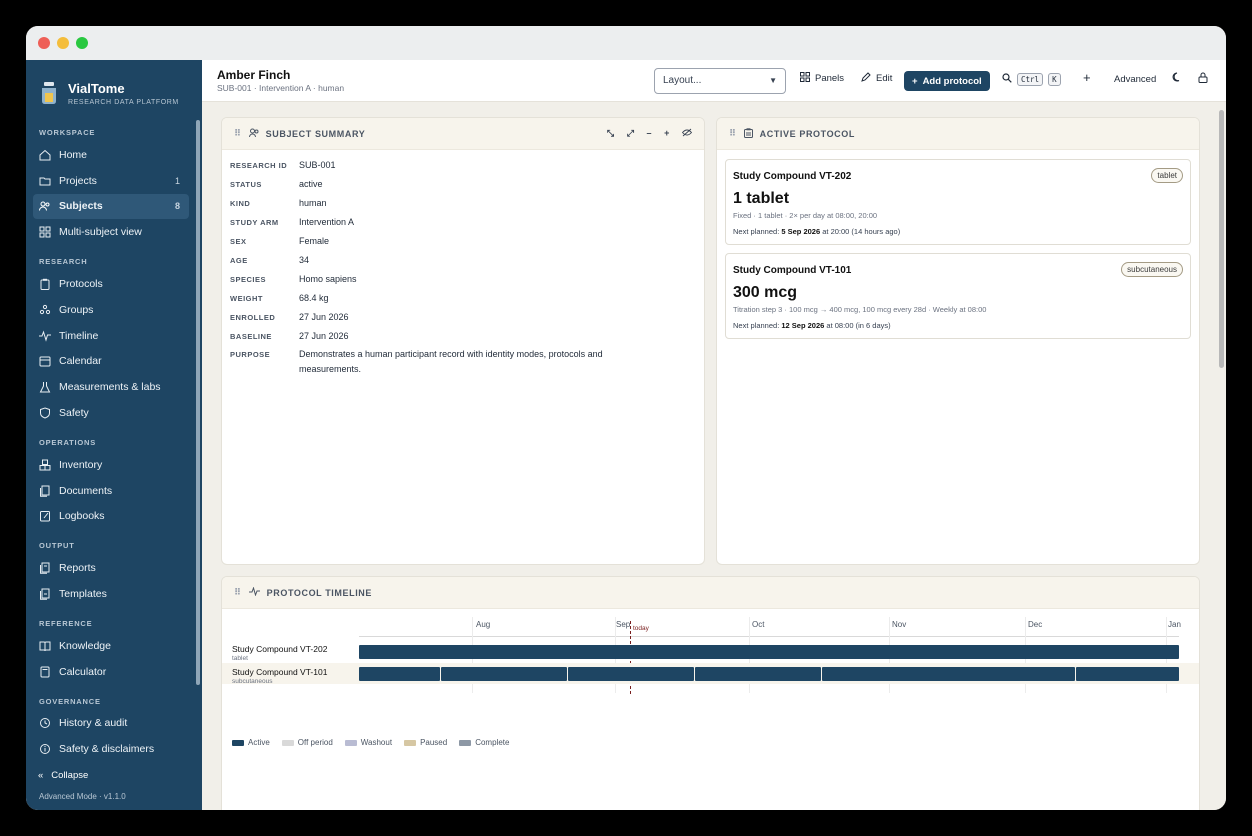  I want to click on sidebar-item-home: Home, so click(111, 155).